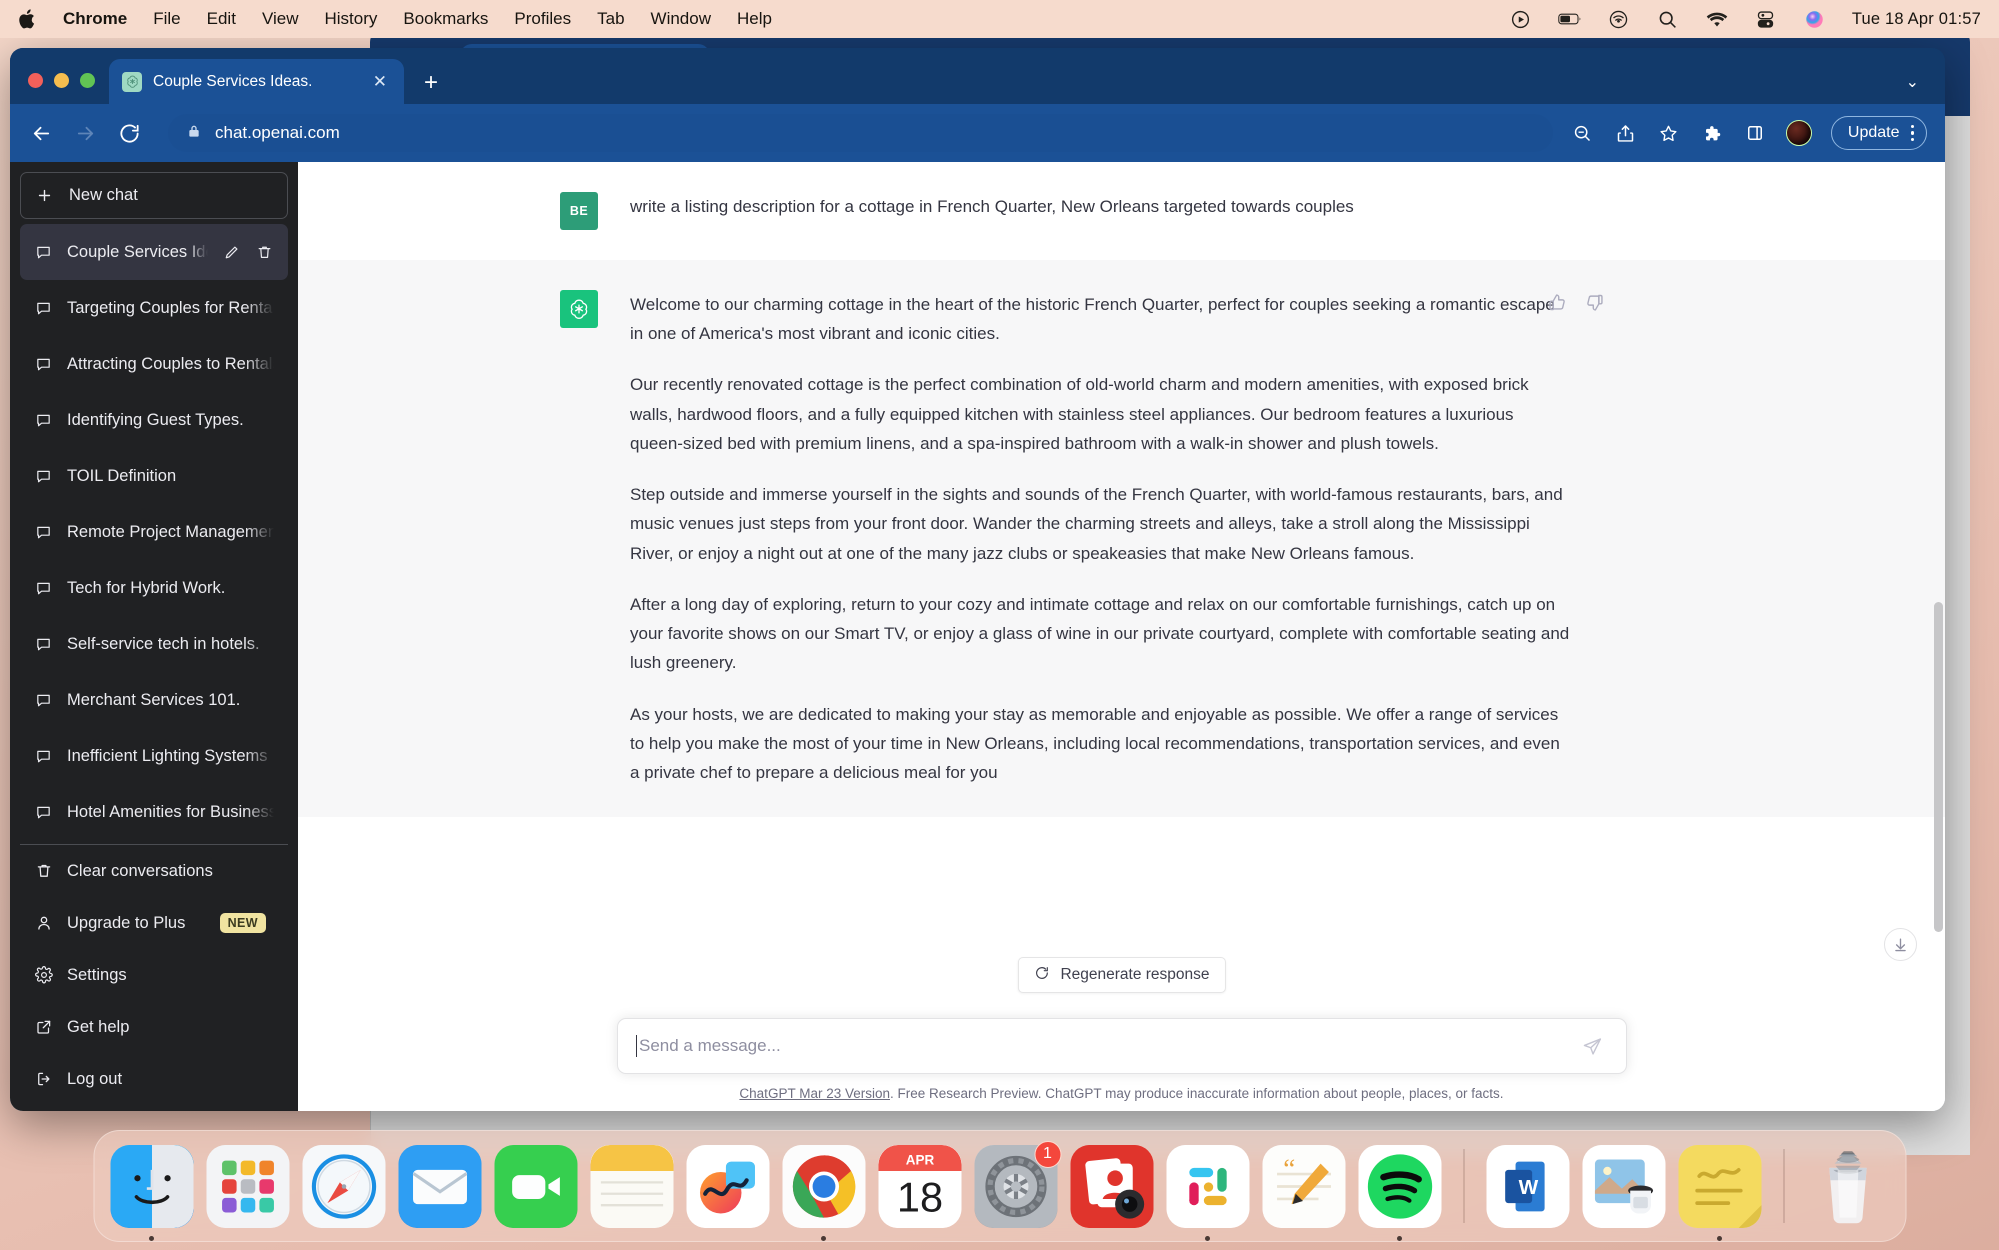  Describe the element at coordinates (280, 19) in the screenshot. I see `menu-view: View` at that location.